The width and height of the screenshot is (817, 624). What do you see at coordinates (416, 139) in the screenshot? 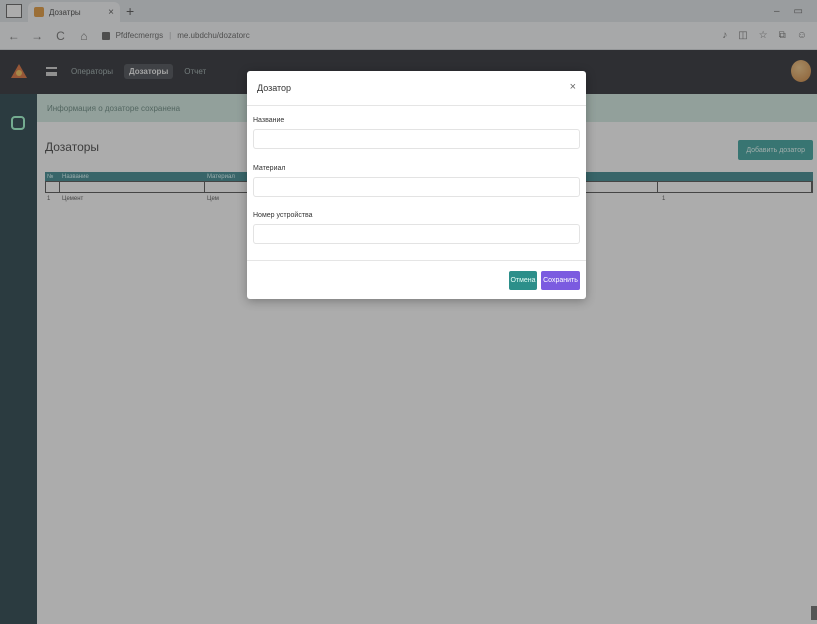
I see `name-input` at bounding box center [416, 139].